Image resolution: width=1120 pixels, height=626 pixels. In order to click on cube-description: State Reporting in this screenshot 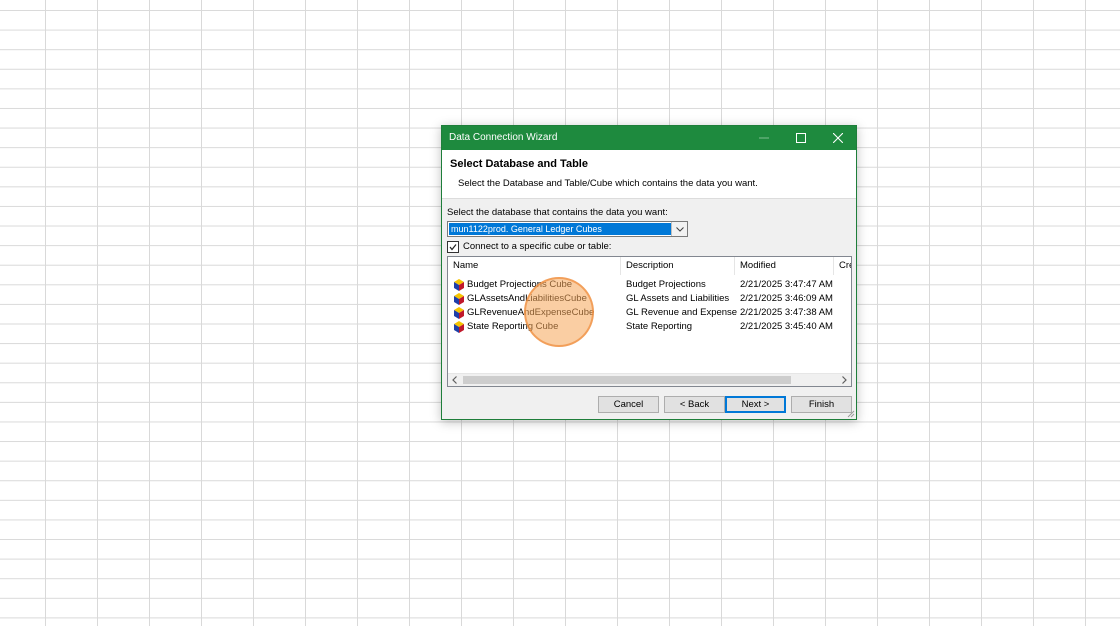, I will do `click(659, 326)`.